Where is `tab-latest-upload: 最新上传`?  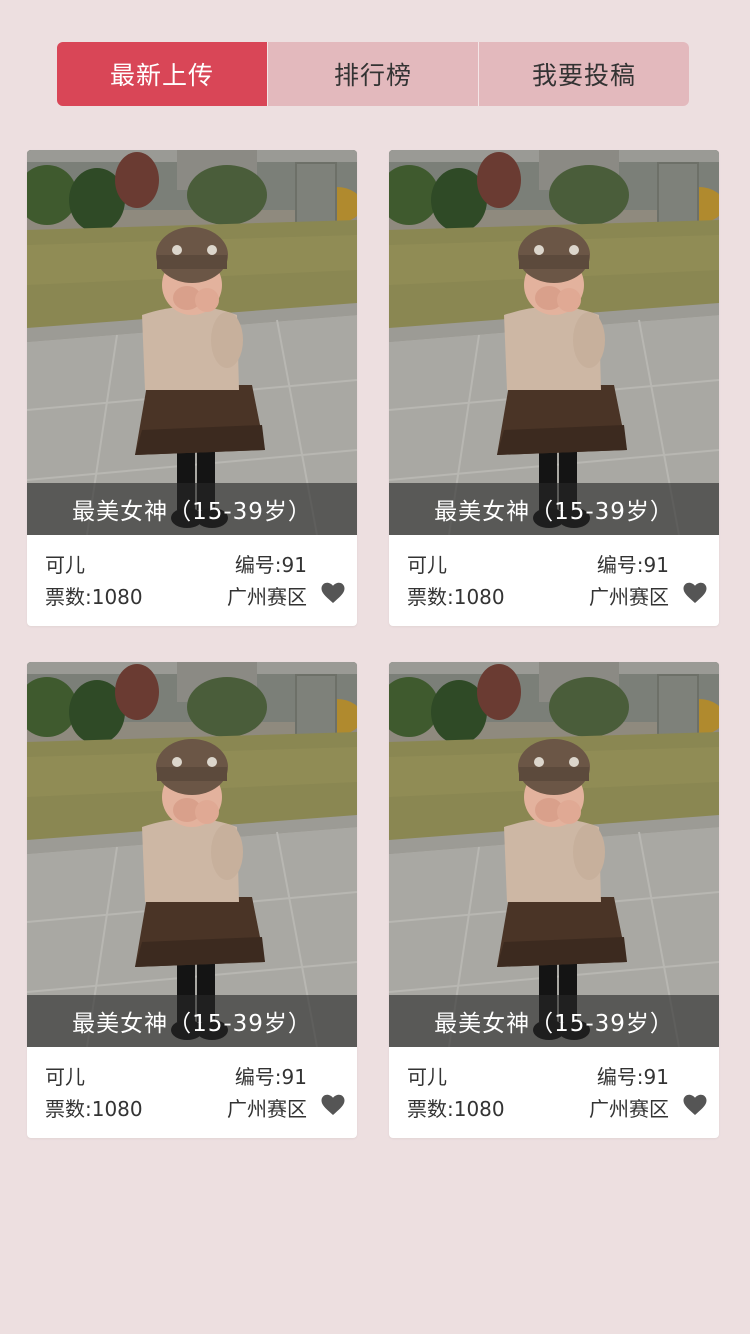 tab-latest-upload: 最新上传 is located at coordinates (162, 74).